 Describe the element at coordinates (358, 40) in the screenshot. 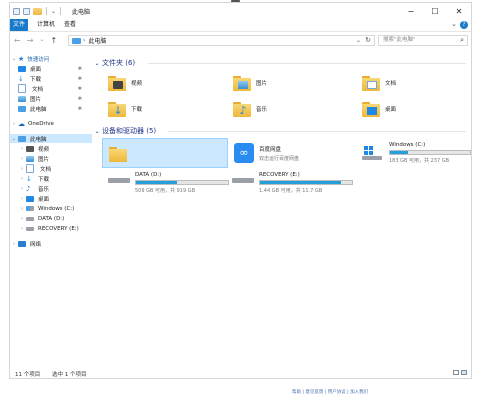

I see `address-dropdown-chevron-icon: ⌄` at that location.